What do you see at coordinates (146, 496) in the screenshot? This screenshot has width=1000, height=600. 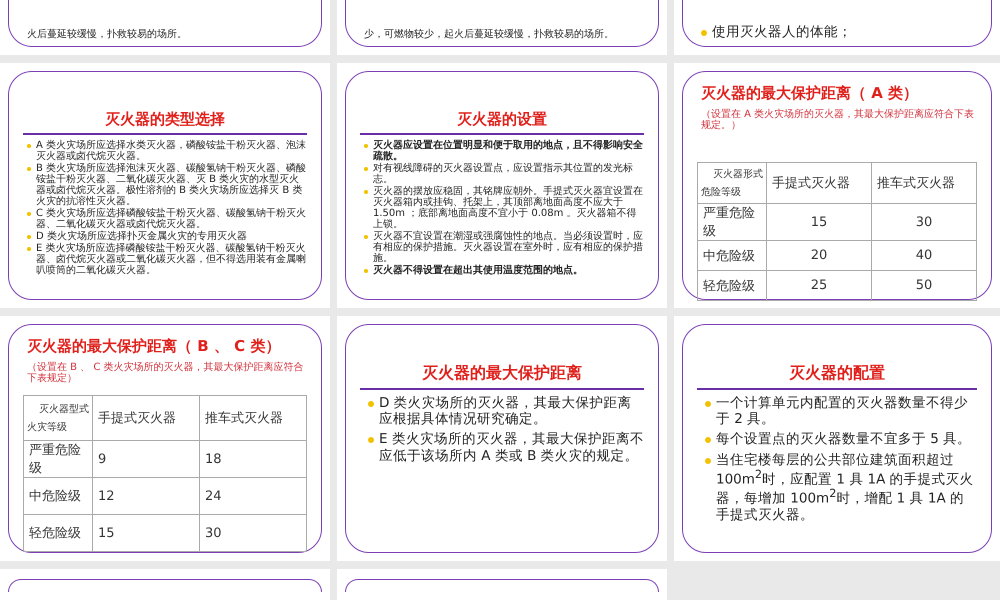 I see `table-cell: 12` at bounding box center [146, 496].